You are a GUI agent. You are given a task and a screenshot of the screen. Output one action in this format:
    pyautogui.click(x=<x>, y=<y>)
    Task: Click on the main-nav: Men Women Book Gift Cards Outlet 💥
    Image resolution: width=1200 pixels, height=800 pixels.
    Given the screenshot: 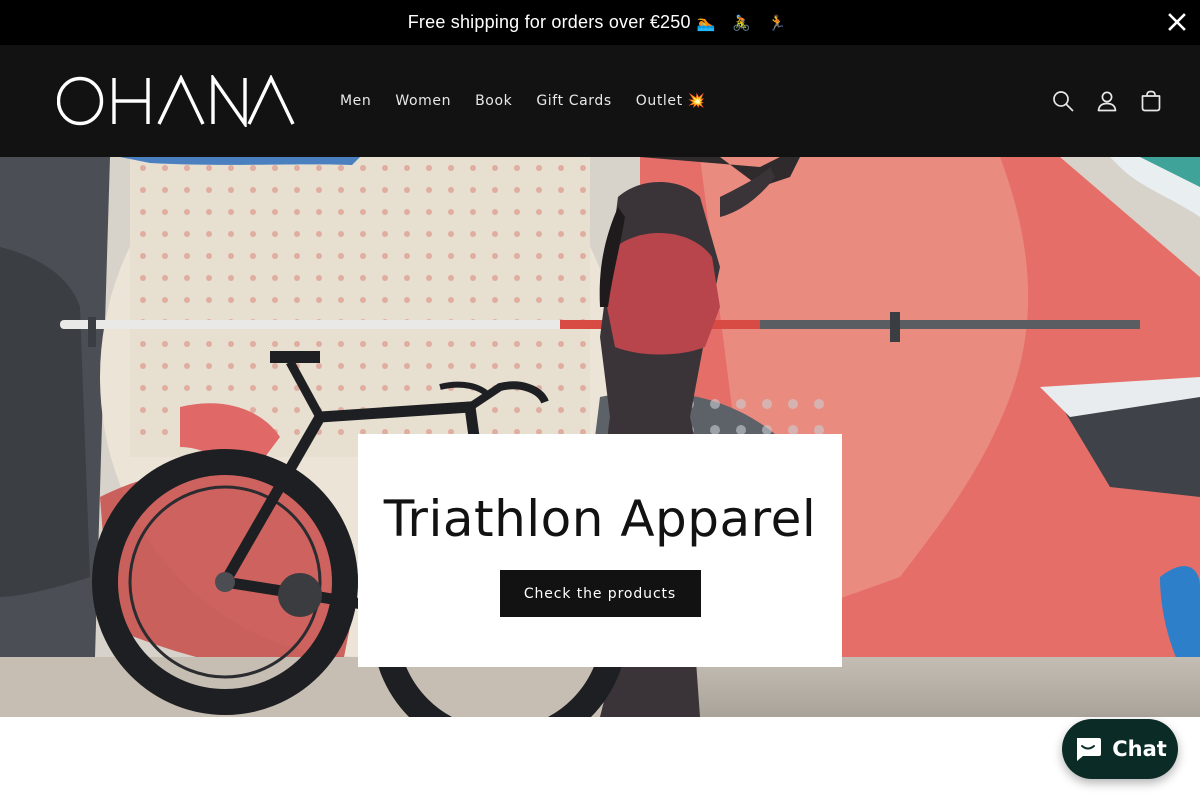 What is the action you would take?
    pyautogui.click(x=523, y=101)
    